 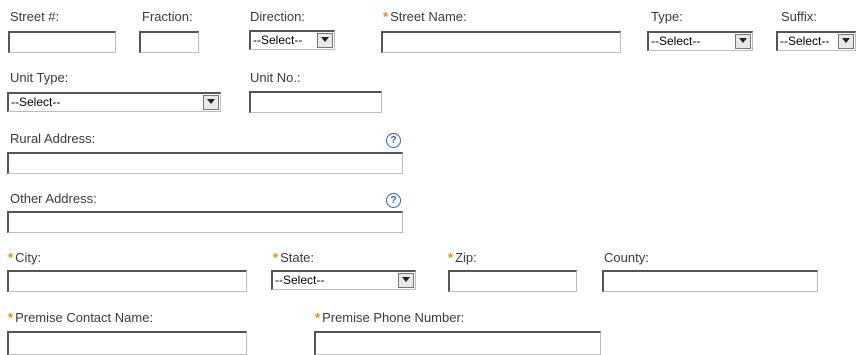 What do you see at coordinates (127, 281) in the screenshot?
I see `city-input` at bounding box center [127, 281].